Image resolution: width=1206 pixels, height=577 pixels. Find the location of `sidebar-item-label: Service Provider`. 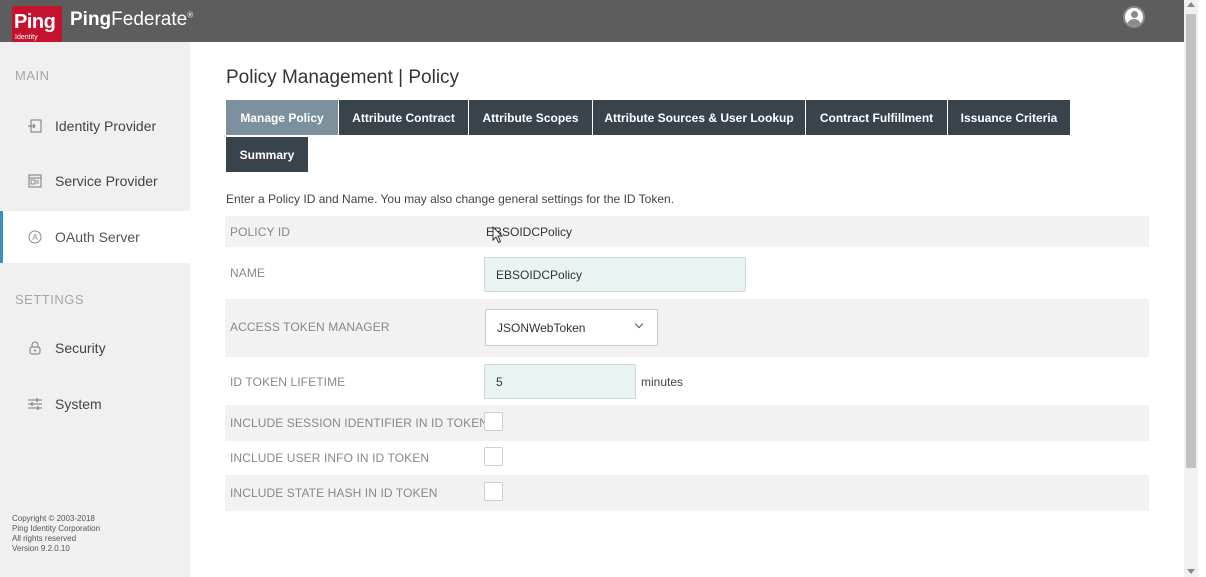

sidebar-item-label: Service Provider is located at coordinates (106, 181).